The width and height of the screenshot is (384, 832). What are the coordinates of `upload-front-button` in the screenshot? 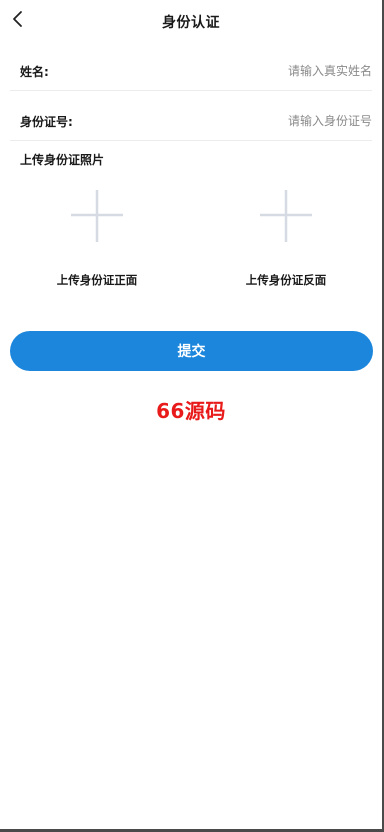 It's located at (97, 216).